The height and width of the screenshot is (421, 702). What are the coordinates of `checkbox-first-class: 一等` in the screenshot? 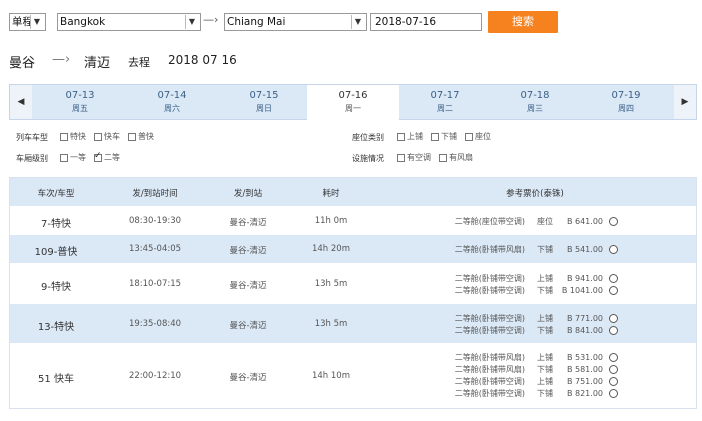 It's located at (73, 157).